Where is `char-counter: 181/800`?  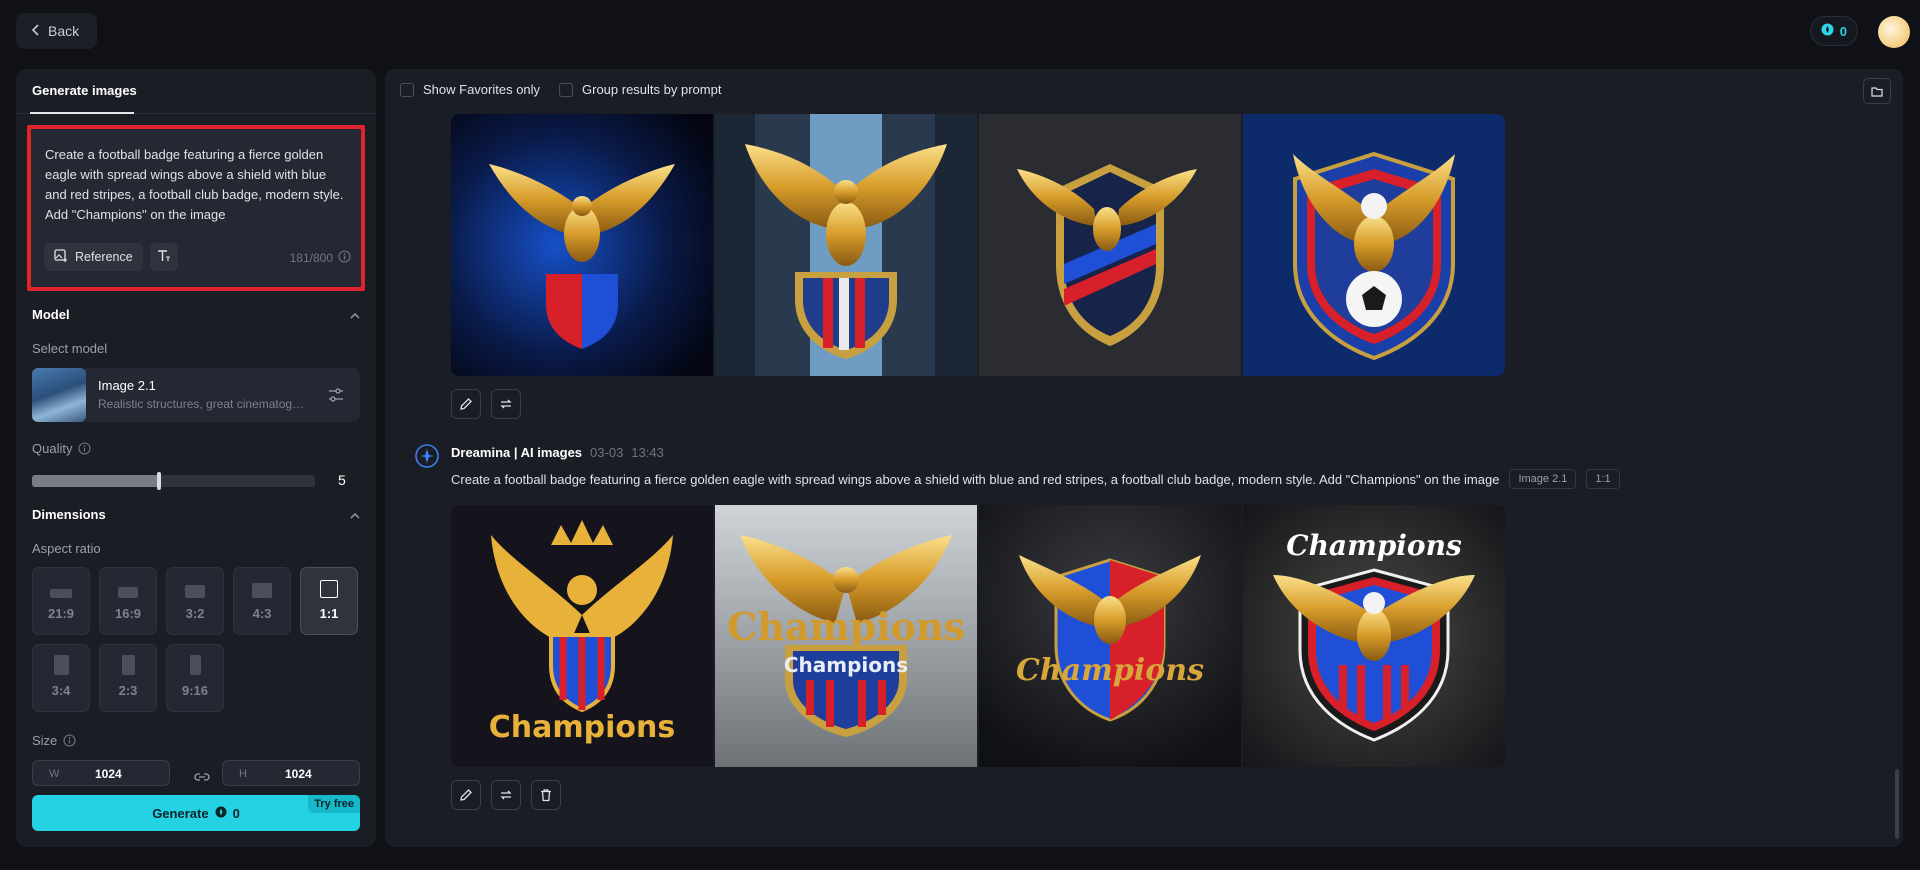
char-counter: 181/800 is located at coordinates (320, 258).